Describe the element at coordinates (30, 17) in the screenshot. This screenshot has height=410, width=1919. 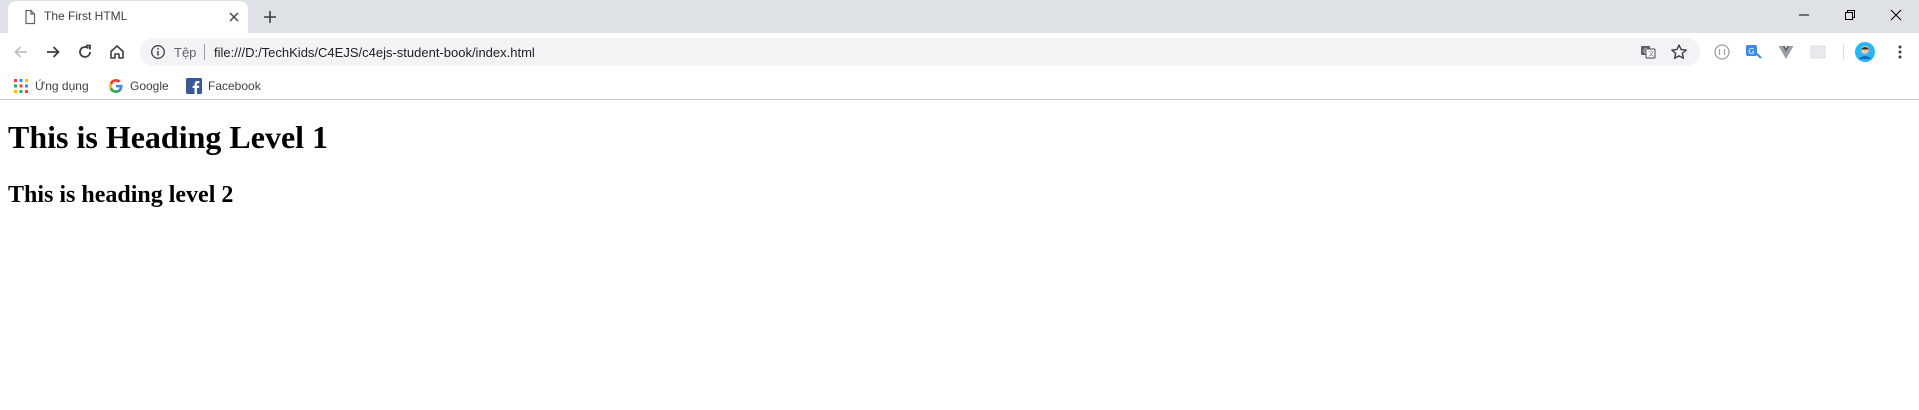
I see `document-icon` at that location.